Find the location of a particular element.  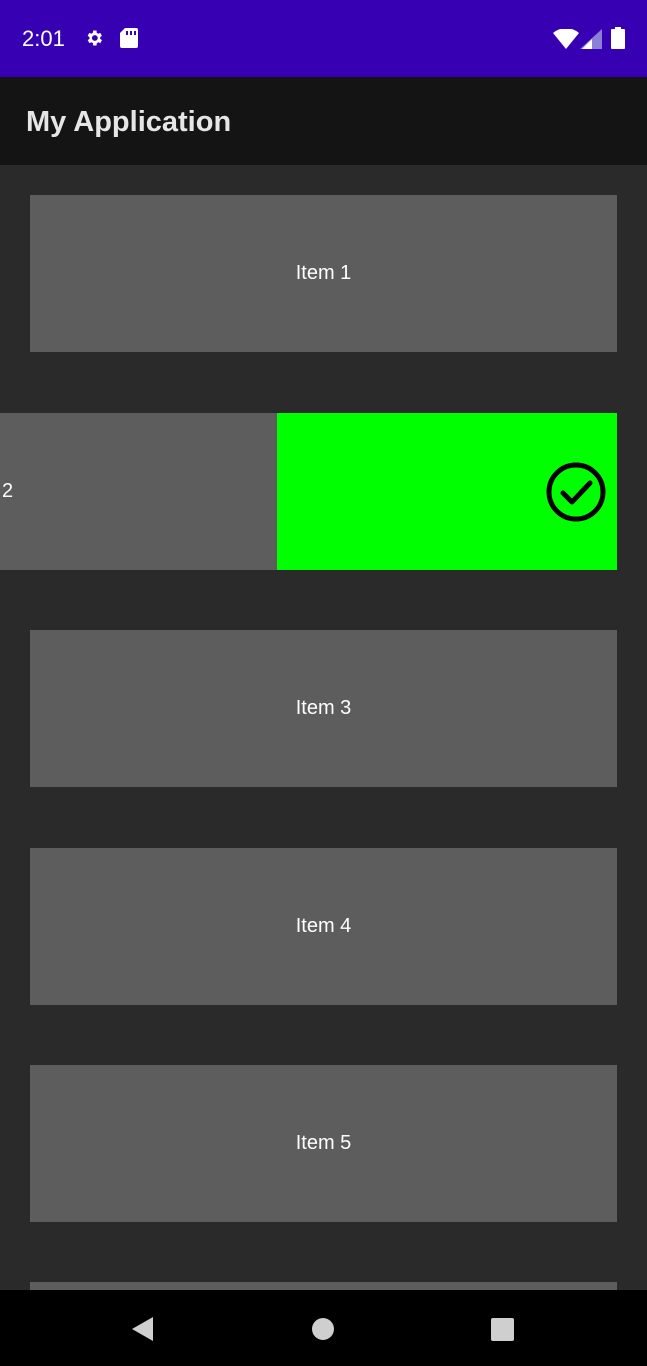

list-item: Item 1 is located at coordinates (323, 273).